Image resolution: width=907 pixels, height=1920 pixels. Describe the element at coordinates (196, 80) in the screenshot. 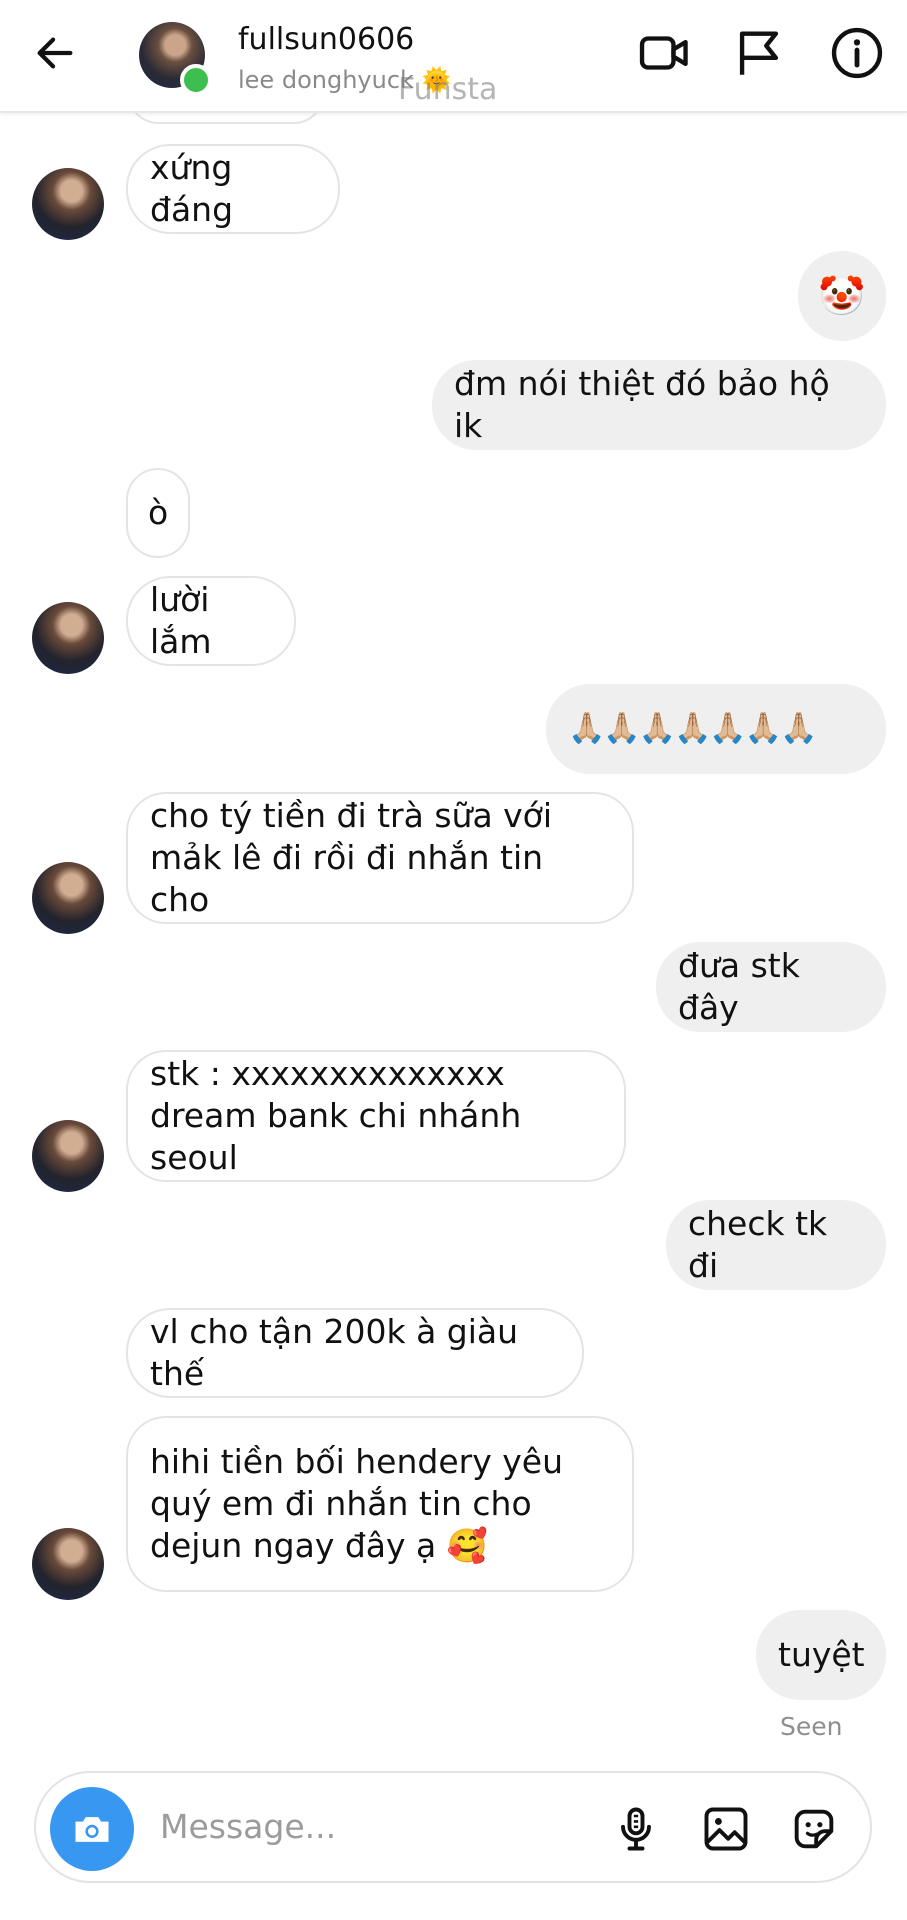

I see `online-status-dot` at that location.